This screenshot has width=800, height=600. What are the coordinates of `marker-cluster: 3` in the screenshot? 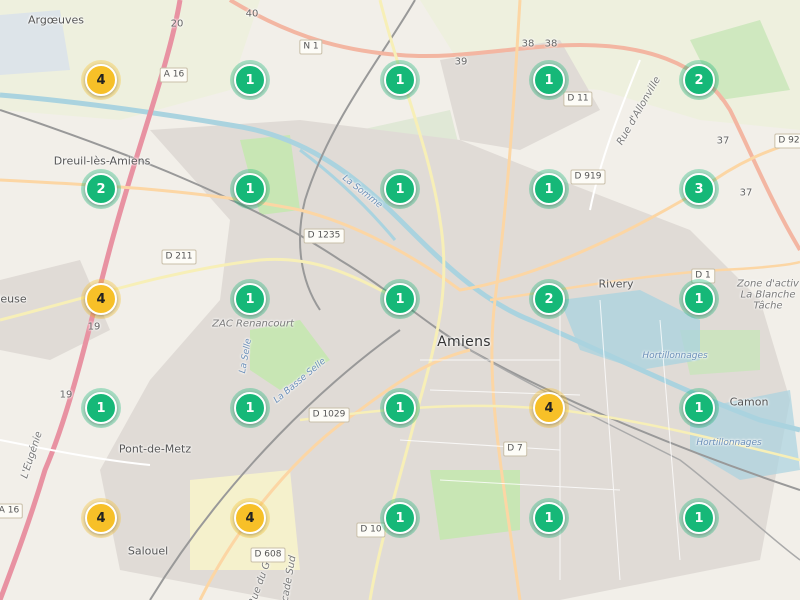 It's located at (699, 189).